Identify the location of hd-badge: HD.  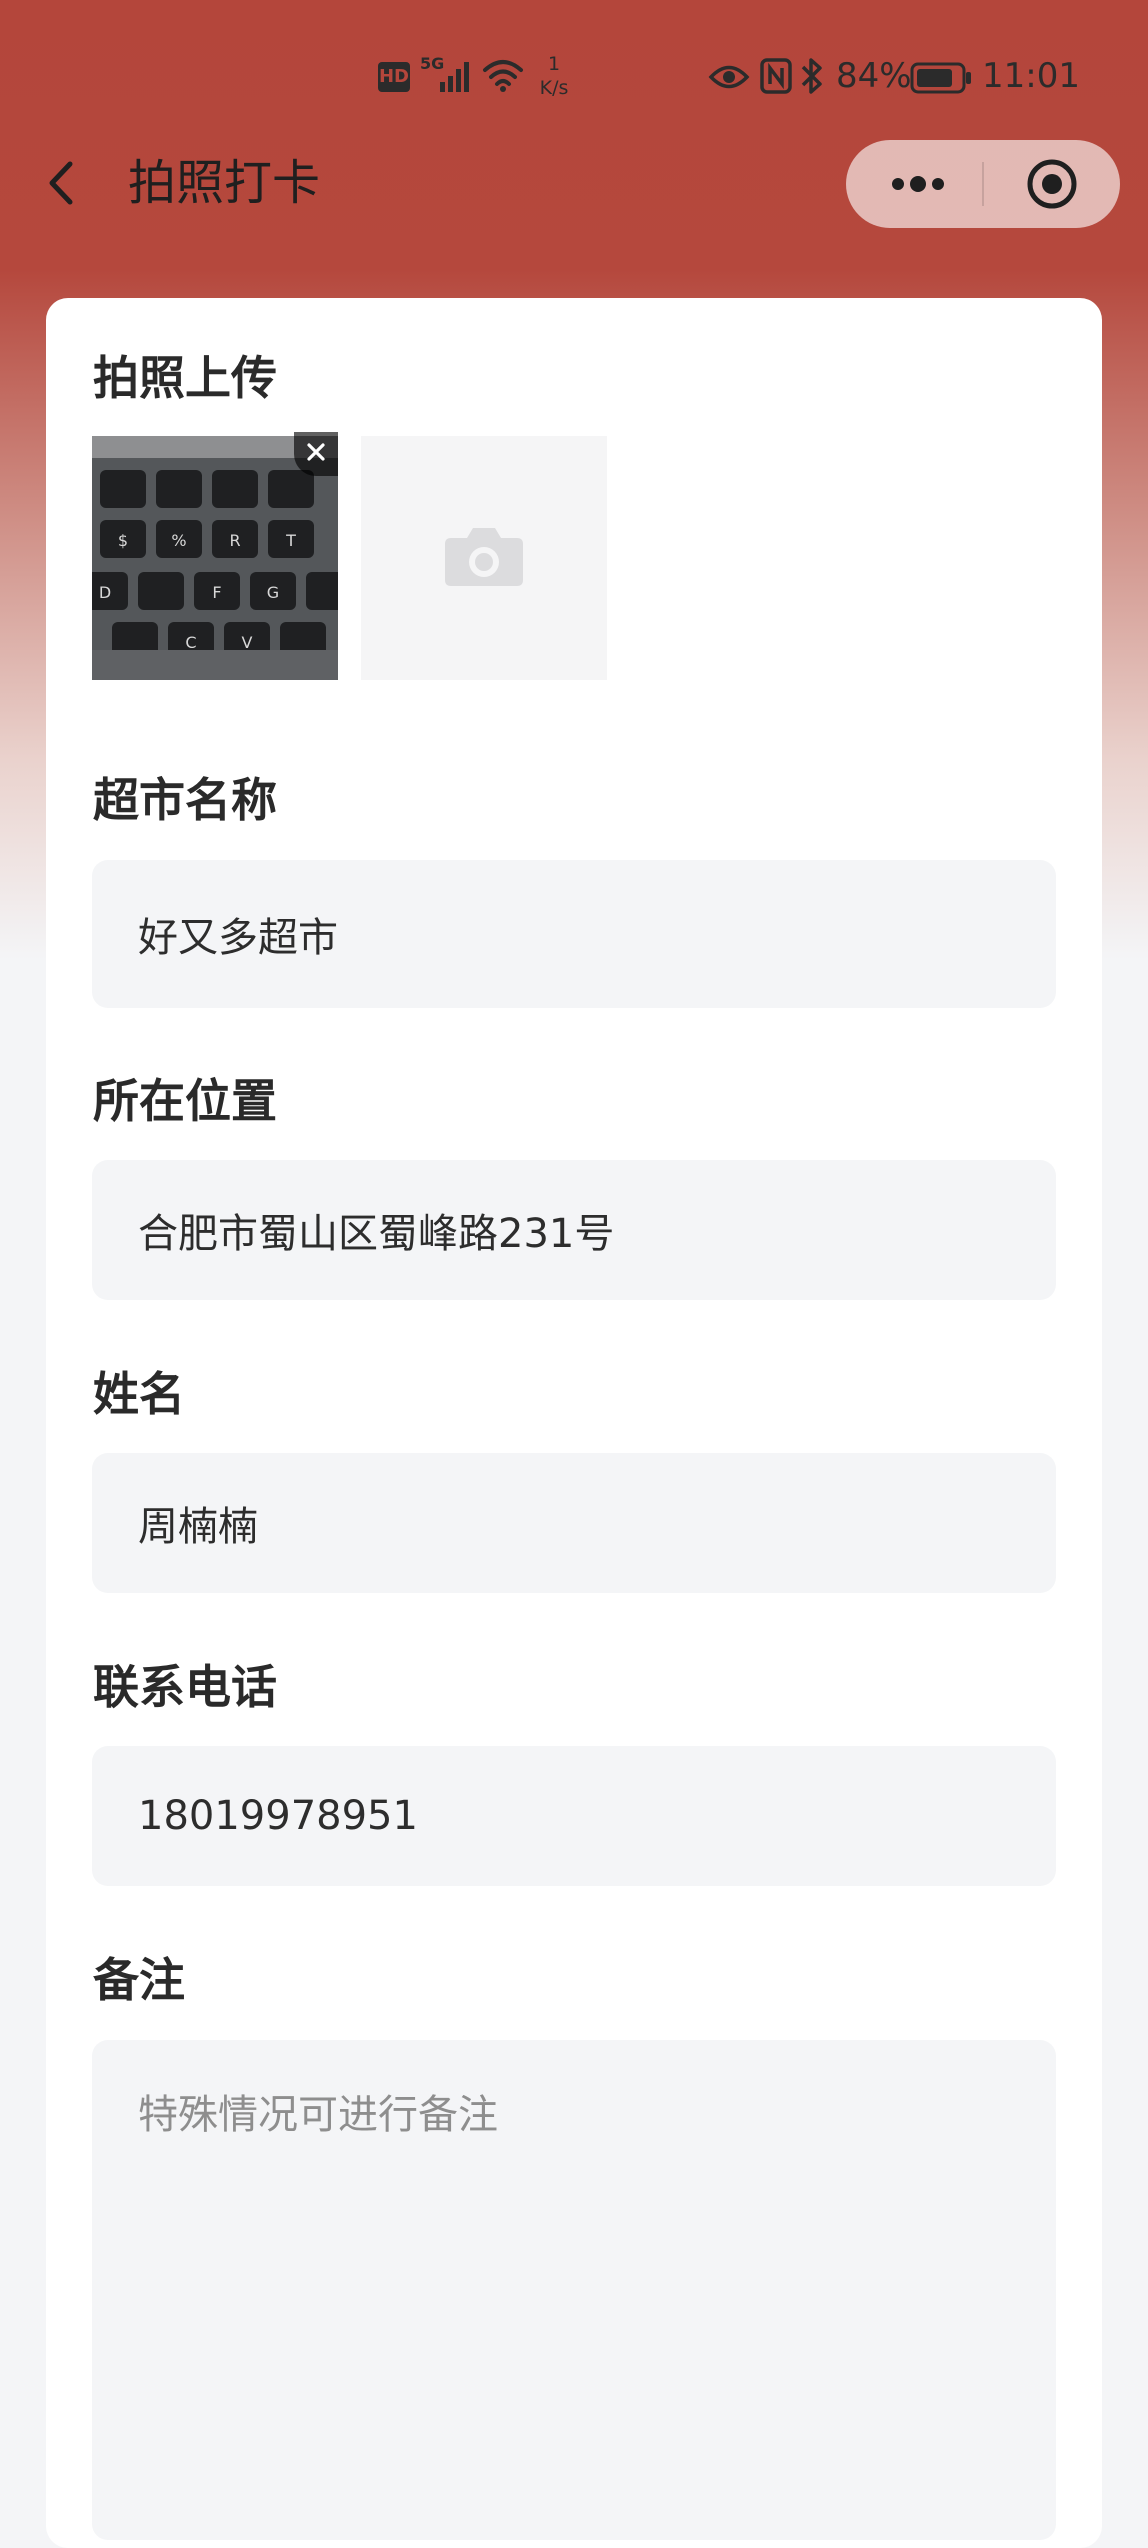
(394, 77).